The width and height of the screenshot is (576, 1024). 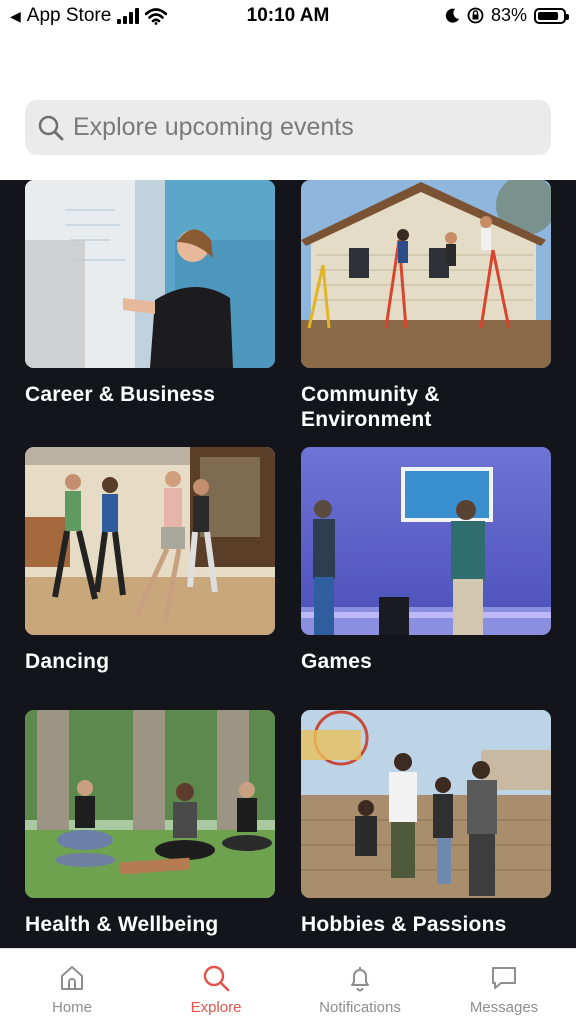 I want to click on category-card-hobbies-passions: Hobbies & Passions, so click(x=426, y=823).